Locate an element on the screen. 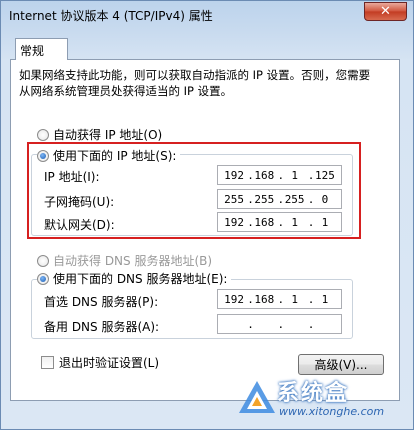 Image resolution: width=414 pixels, height=430 pixels. auto-dns-option: 自动获得 DNS 服务器地址(B) is located at coordinates (124, 260).